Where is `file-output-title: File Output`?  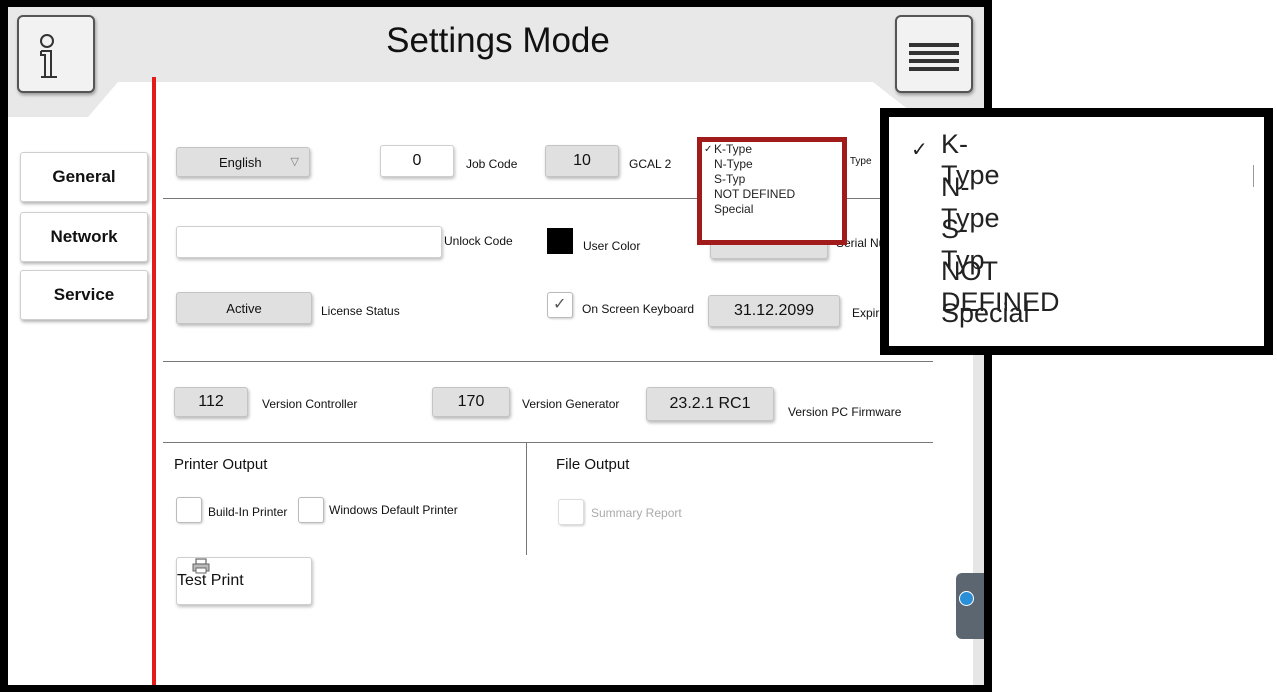 file-output-title: File Output is located at coordinates (593, 464).